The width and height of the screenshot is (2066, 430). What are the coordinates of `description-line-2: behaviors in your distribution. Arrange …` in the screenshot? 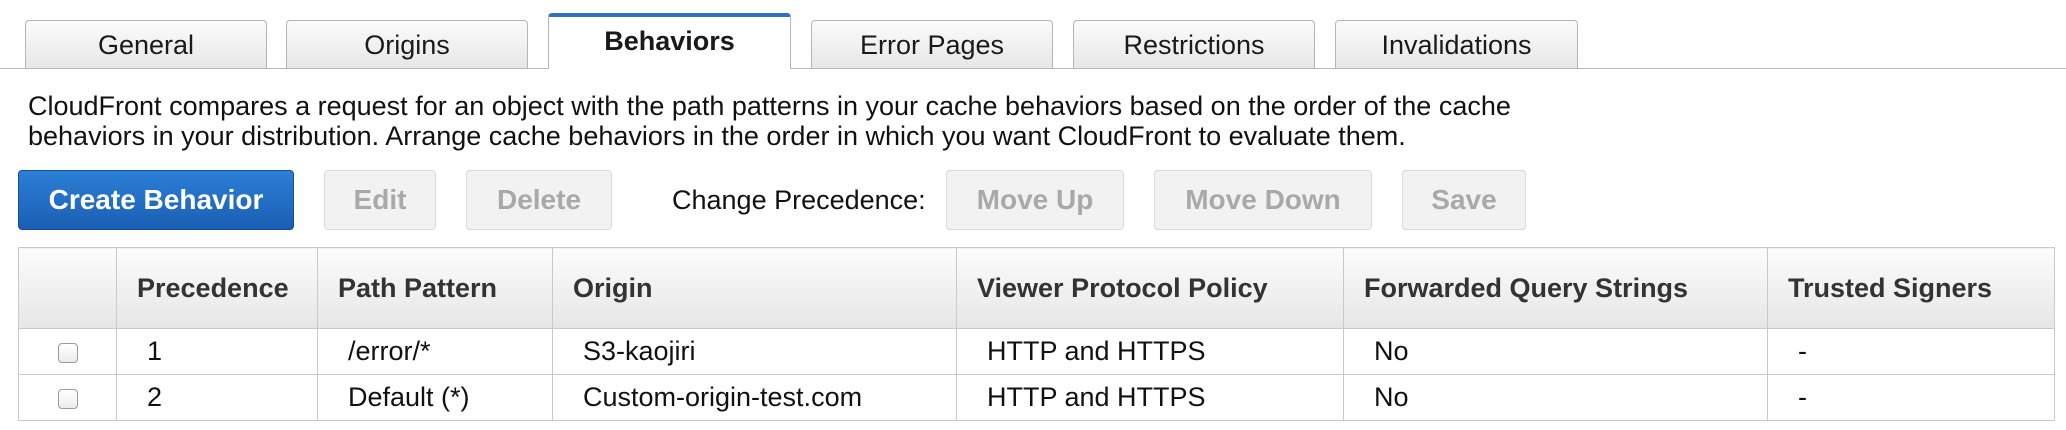 It's located at (717, 136).